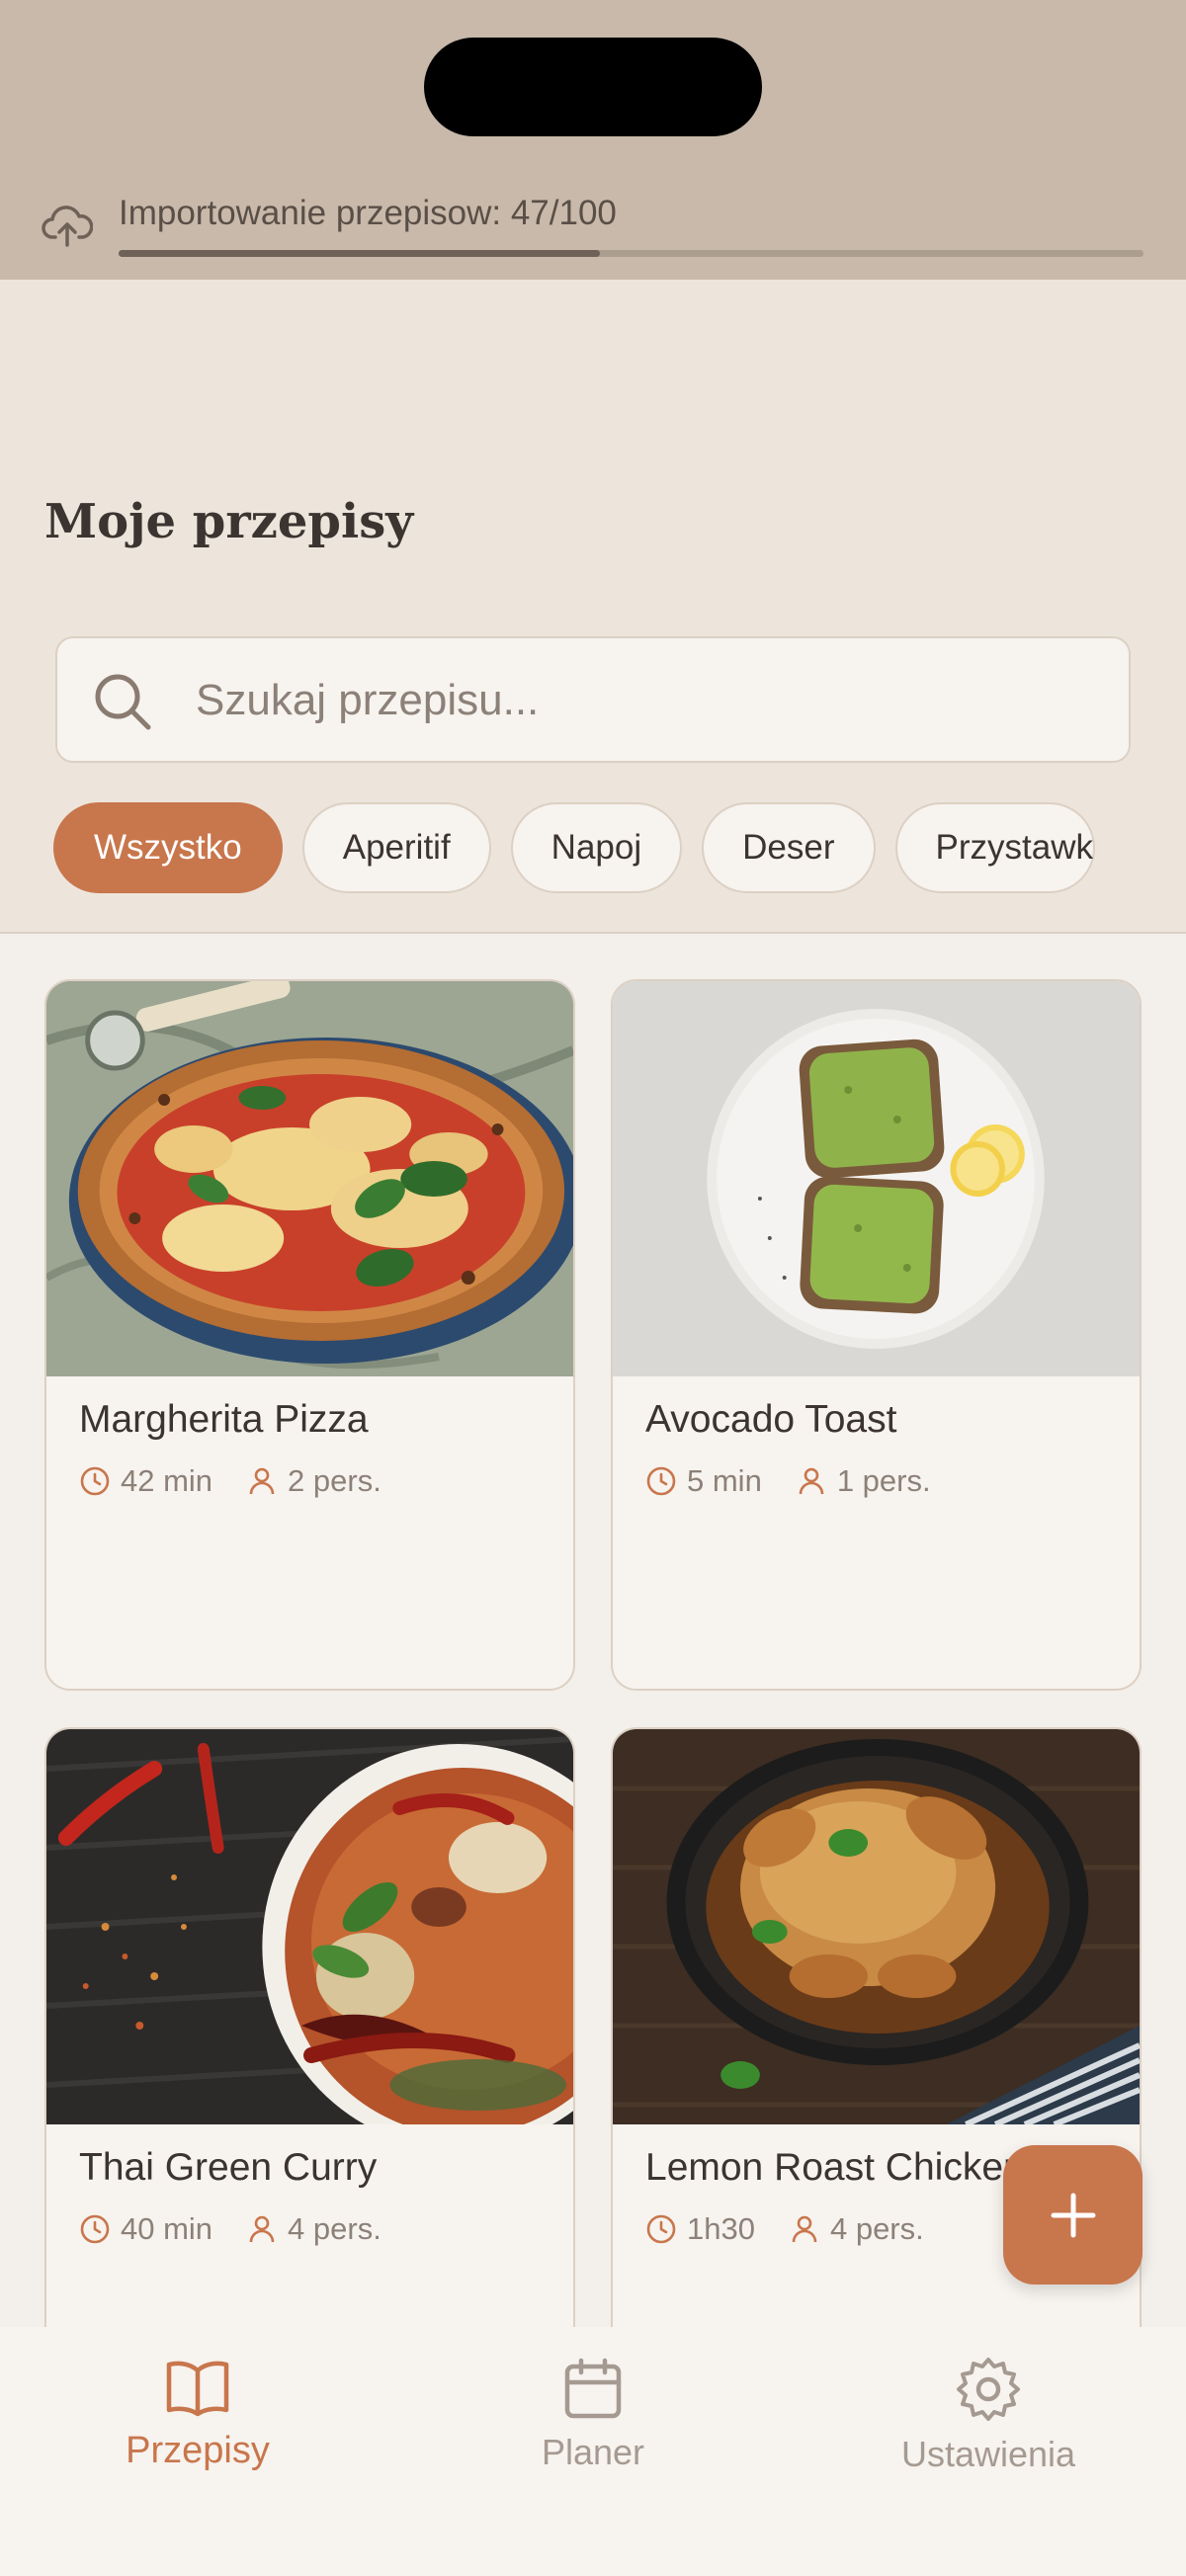  Describe the element at coordinates (724, 1480) in the screenshot. I see `recipe-time: 5 min` at that location.